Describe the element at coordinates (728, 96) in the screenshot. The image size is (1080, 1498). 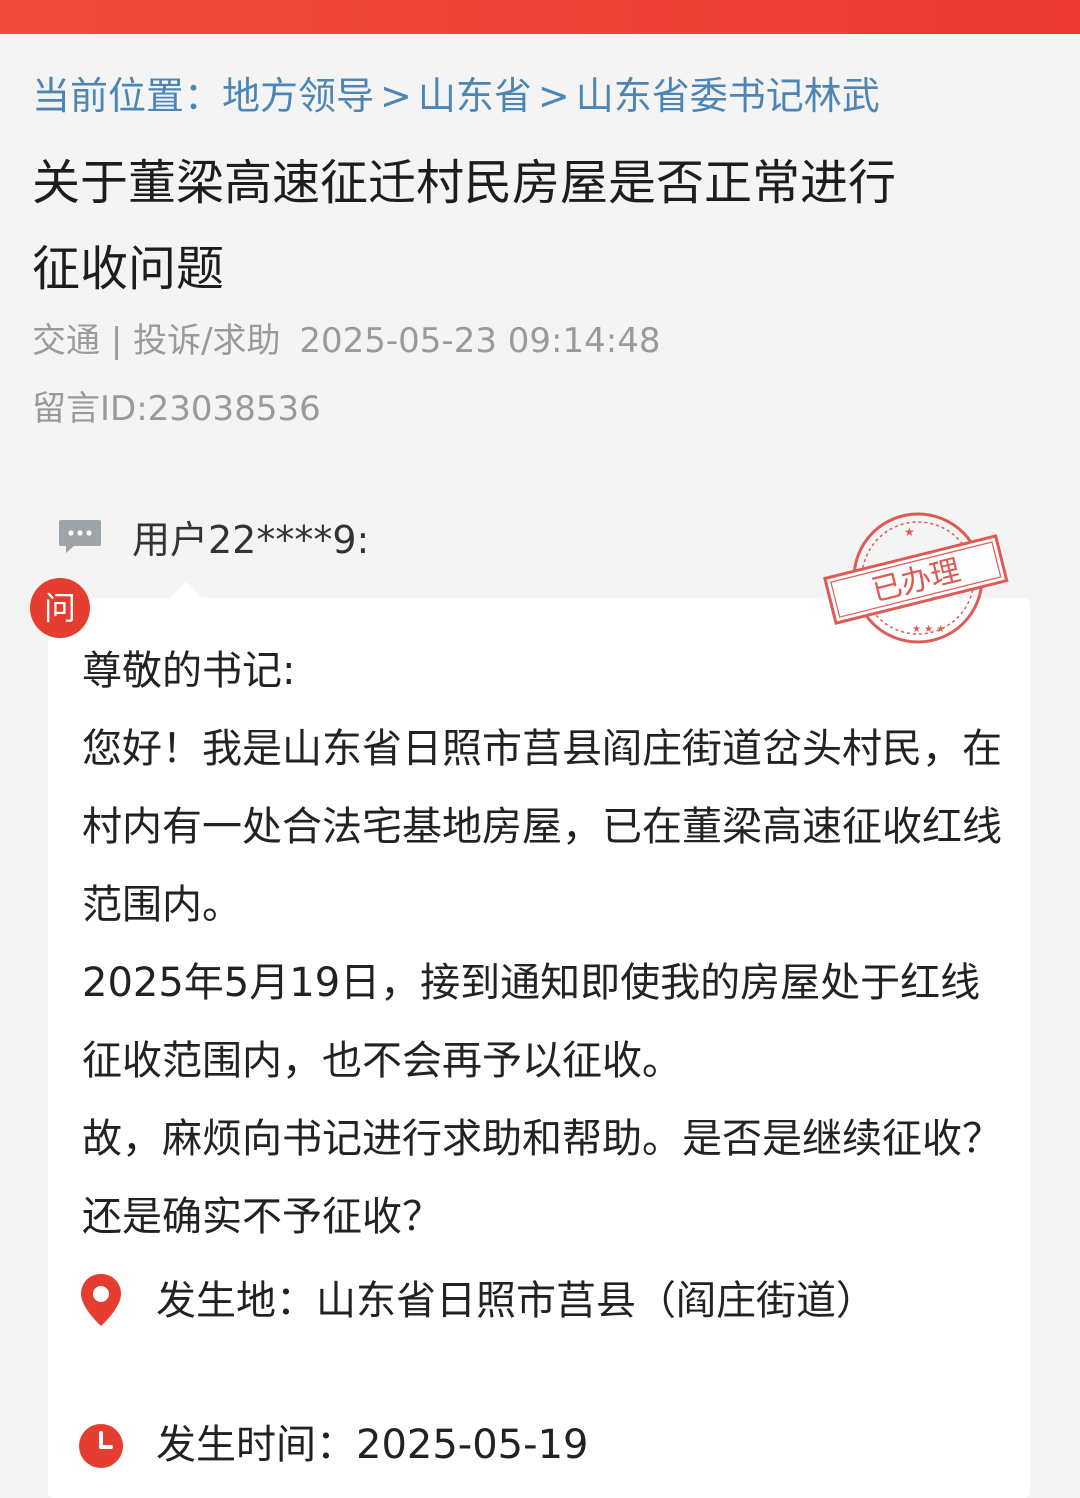
I see `breadcrumb-item-secretary: 山东省委书记林武` at that location.